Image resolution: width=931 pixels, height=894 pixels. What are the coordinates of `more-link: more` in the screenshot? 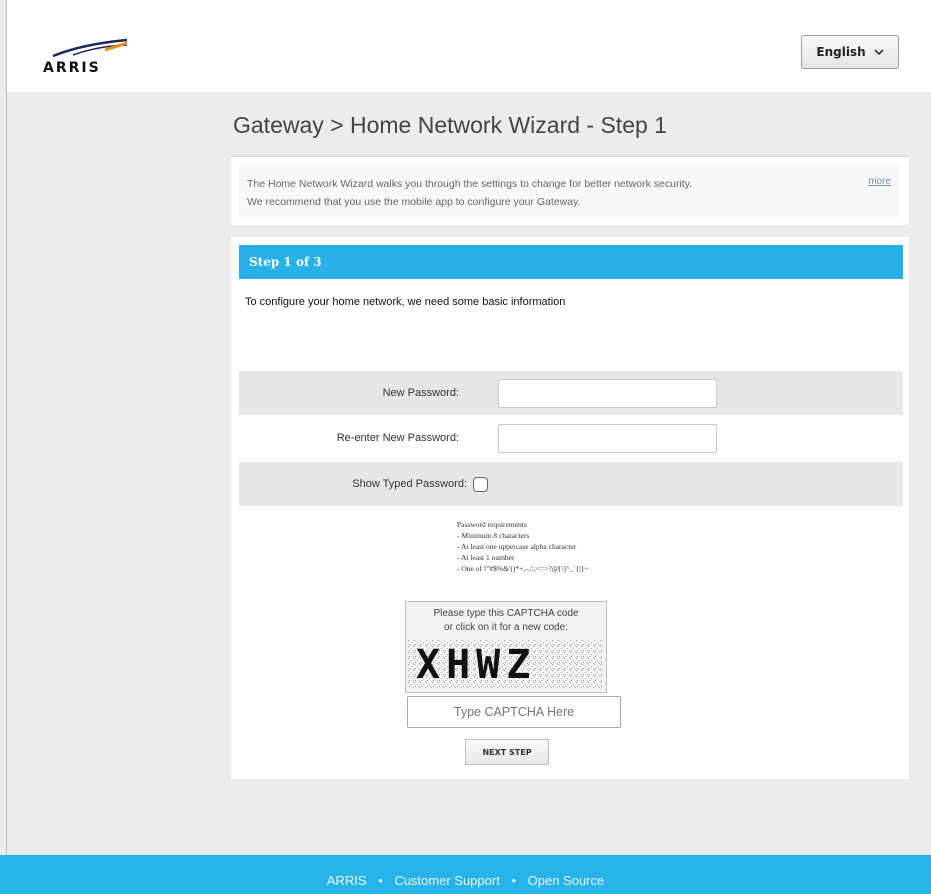 It's located at (879, 181).